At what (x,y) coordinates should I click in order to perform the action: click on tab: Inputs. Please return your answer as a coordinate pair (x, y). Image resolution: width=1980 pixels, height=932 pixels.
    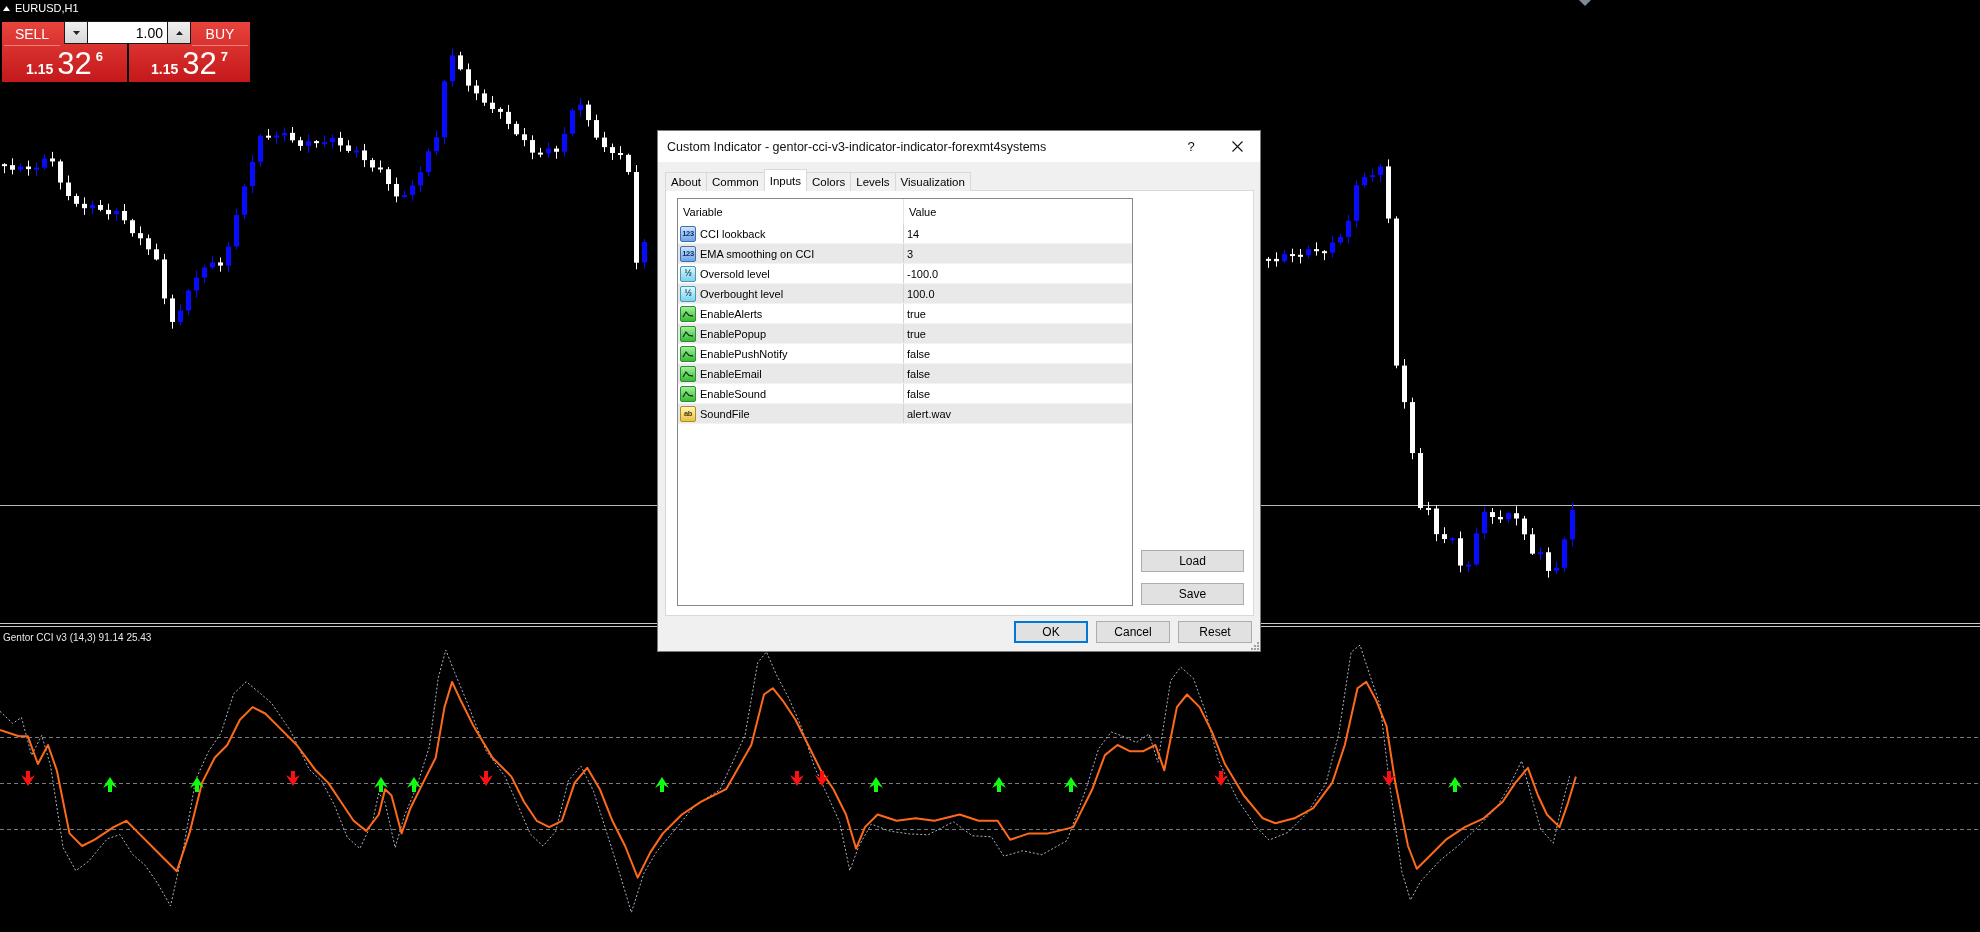
    Looking at the image, I should click on (785, 180).